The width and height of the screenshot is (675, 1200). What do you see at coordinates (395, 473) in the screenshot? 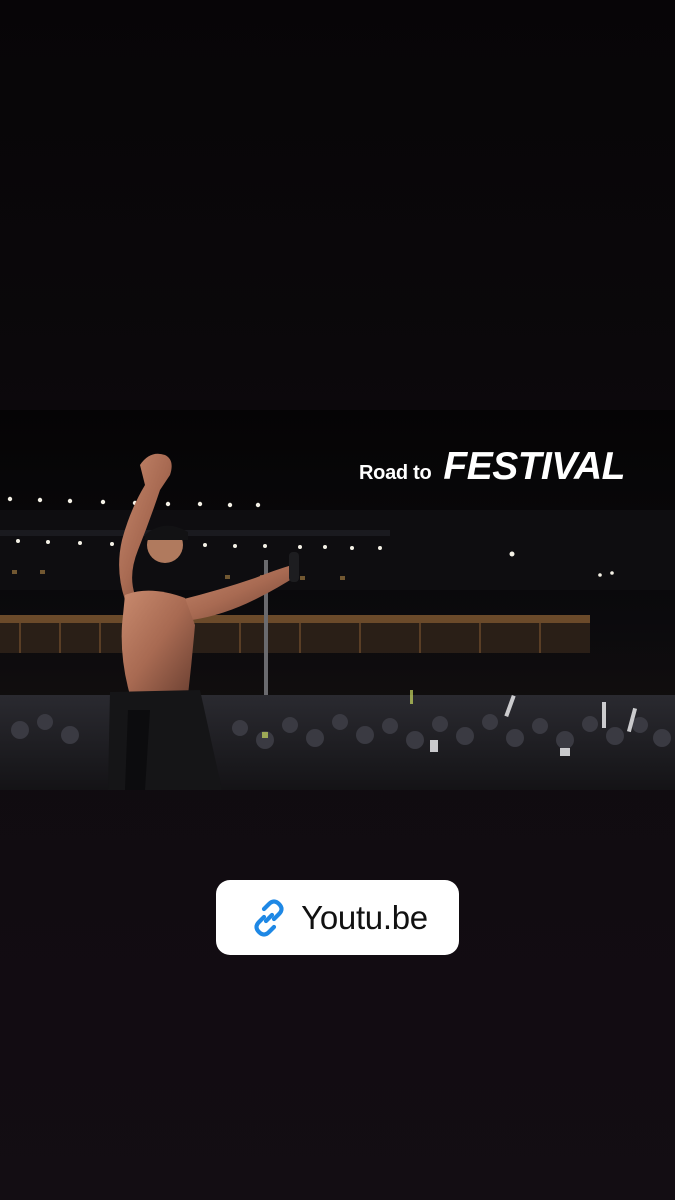
I see `title-prefix: Road to` at bounding box center [395, 473].